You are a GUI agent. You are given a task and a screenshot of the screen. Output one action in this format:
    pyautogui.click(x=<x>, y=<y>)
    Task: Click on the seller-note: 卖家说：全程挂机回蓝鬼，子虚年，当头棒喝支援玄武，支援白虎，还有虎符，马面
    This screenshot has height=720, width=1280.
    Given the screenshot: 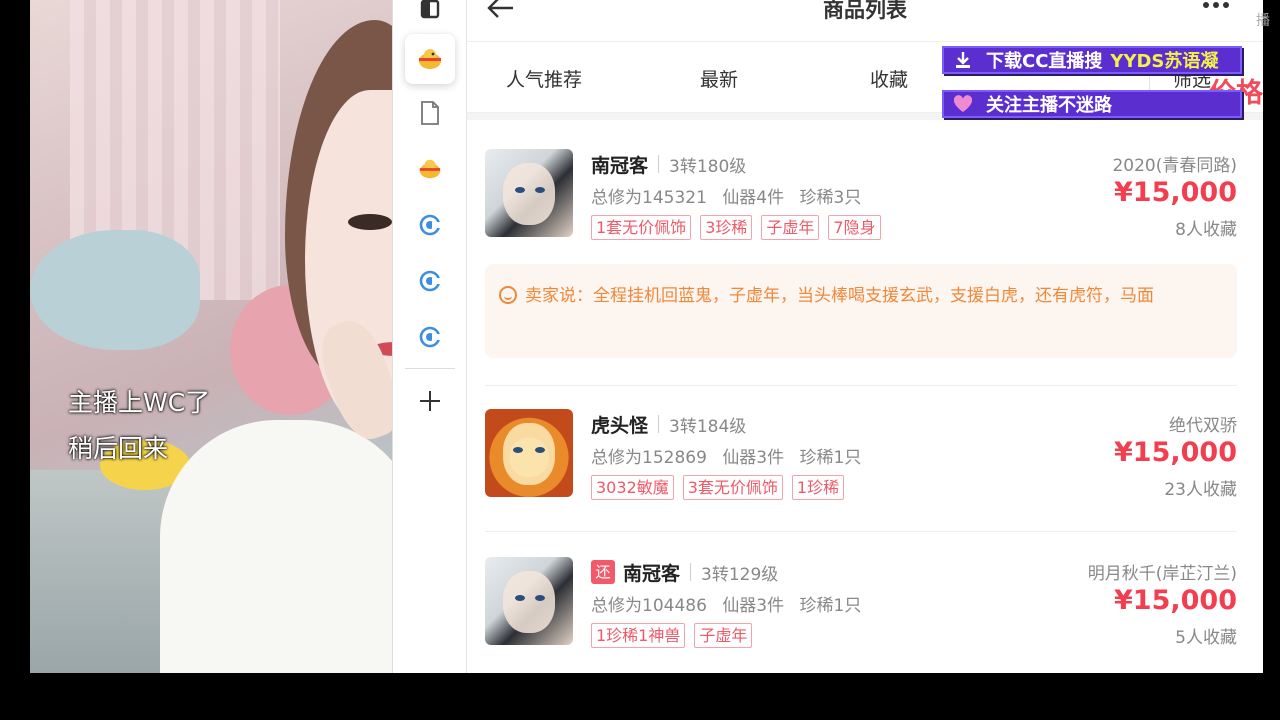 What is the action you would take?
    pyautogui.click(x=861, y=311)
    